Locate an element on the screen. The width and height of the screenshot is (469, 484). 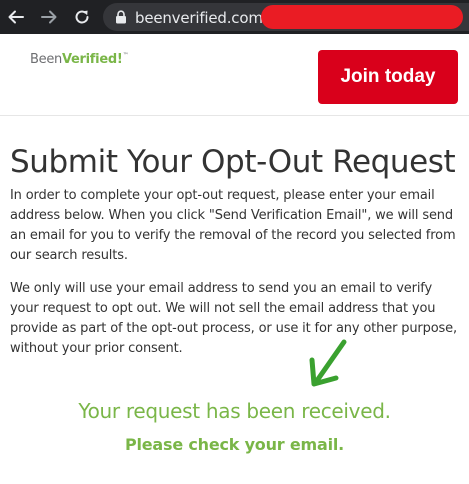
beenverified-logo: BeenVerified!™ is located at coordinates (79, 59).